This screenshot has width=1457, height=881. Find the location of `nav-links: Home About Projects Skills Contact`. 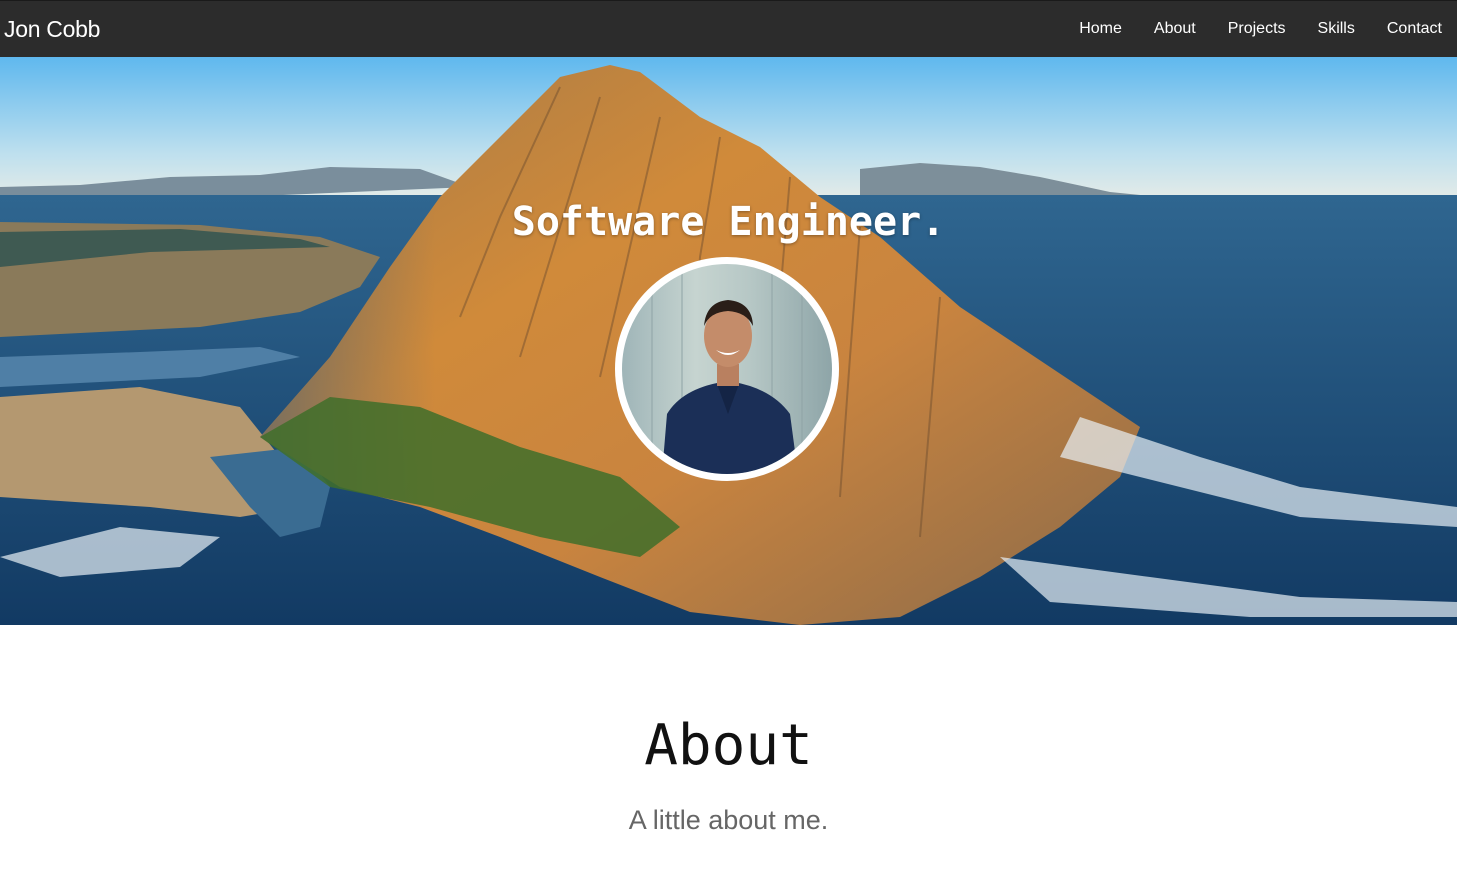

nav-links: Home About Projects Skills Contact is located at coordinates (1244, 29).